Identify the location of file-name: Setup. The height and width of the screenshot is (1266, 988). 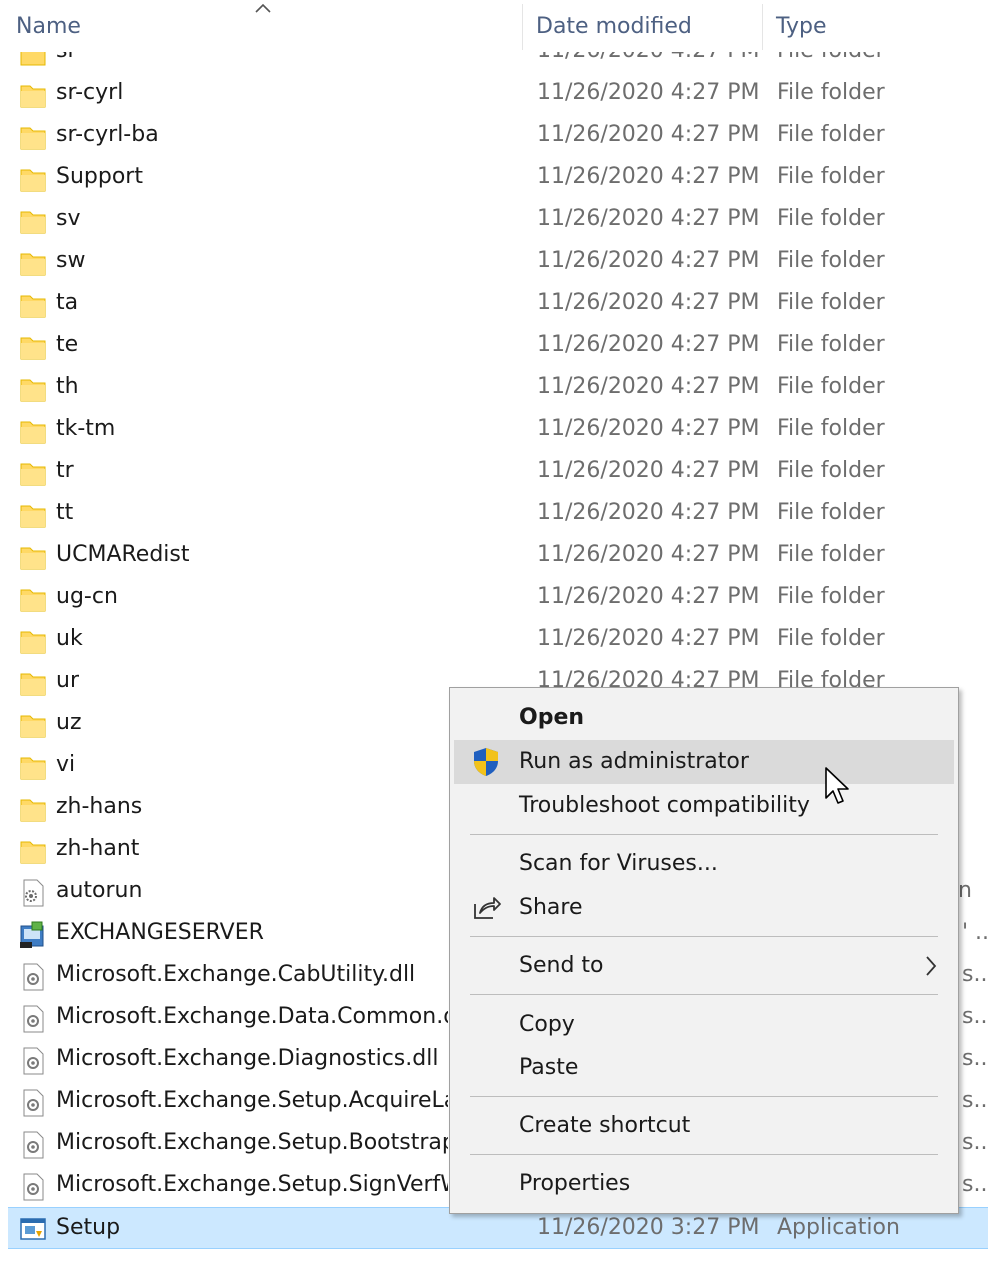
(88, 1227).